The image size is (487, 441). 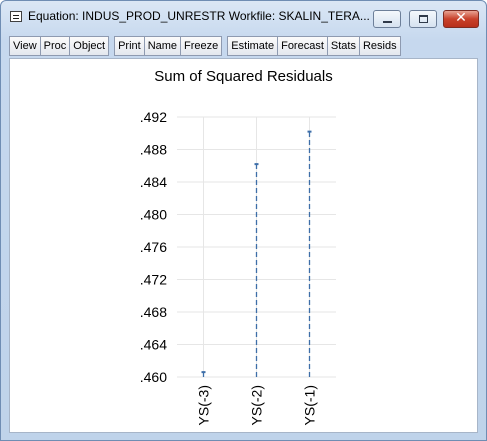 I want to click on x-category-label: YS(-2), so click(x=257, y=405).